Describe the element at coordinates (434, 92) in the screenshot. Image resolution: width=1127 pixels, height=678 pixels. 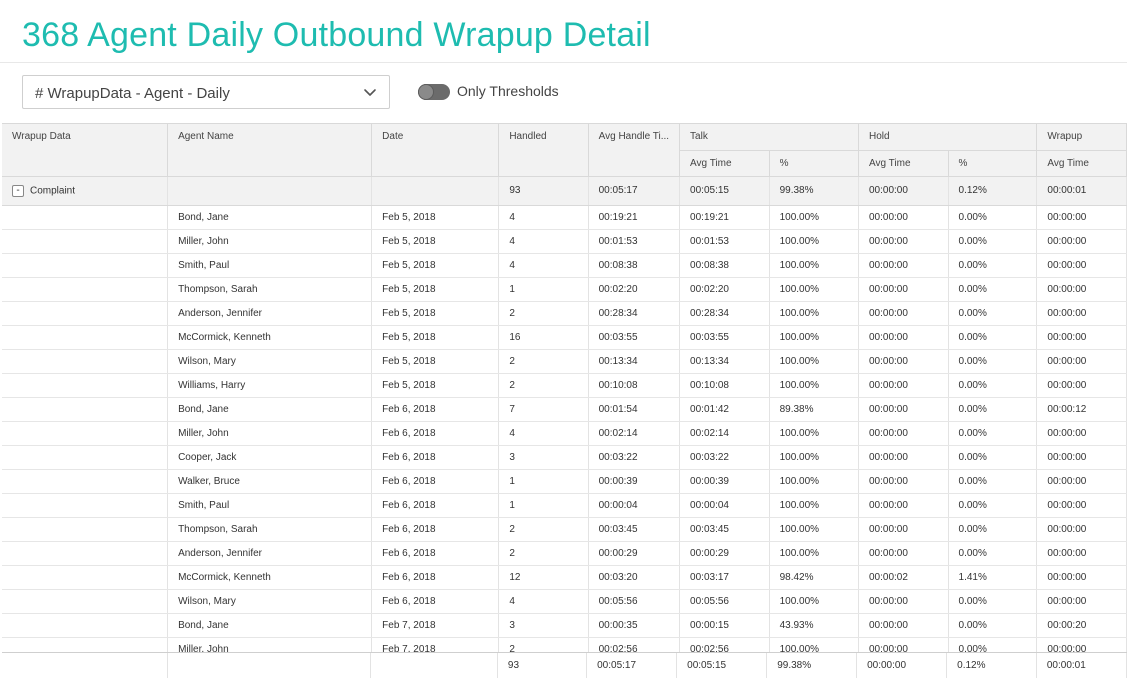
I see `only-thresholds-toggle` at that location.